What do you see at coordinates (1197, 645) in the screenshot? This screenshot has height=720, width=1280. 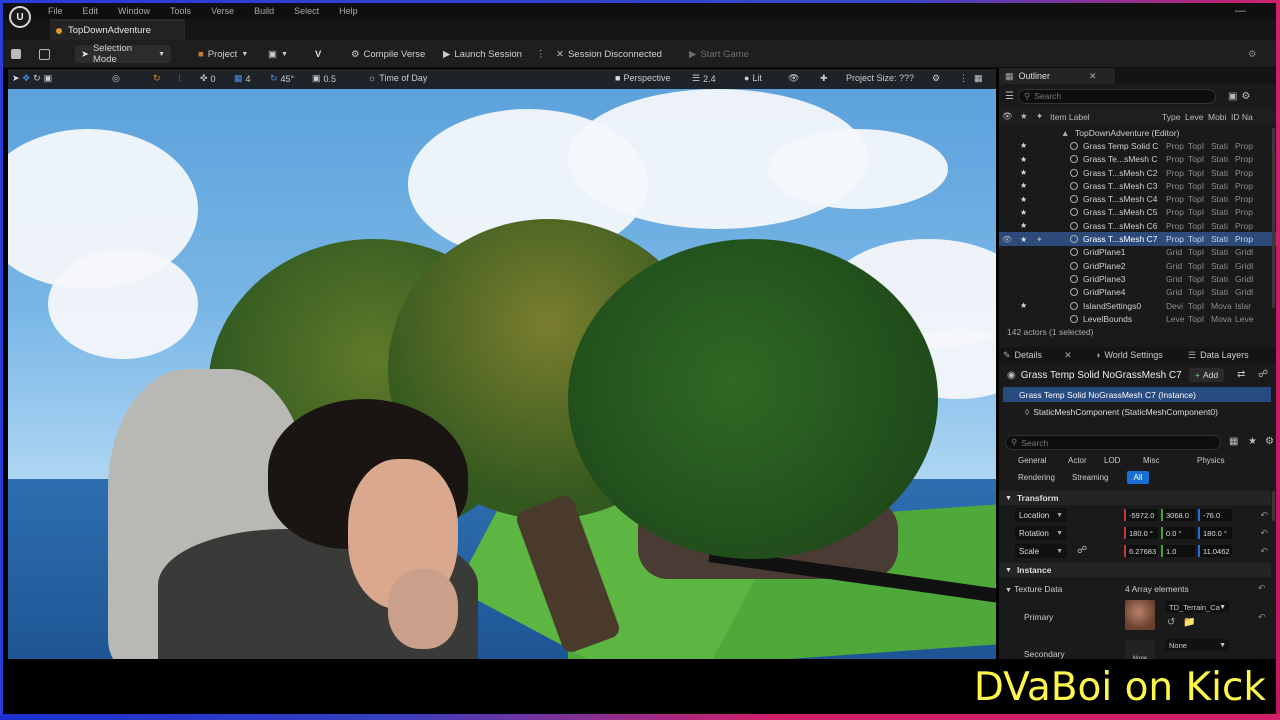 I see `secondary-texture-dropdown: None ▼` at bounding box center [1197, 645].